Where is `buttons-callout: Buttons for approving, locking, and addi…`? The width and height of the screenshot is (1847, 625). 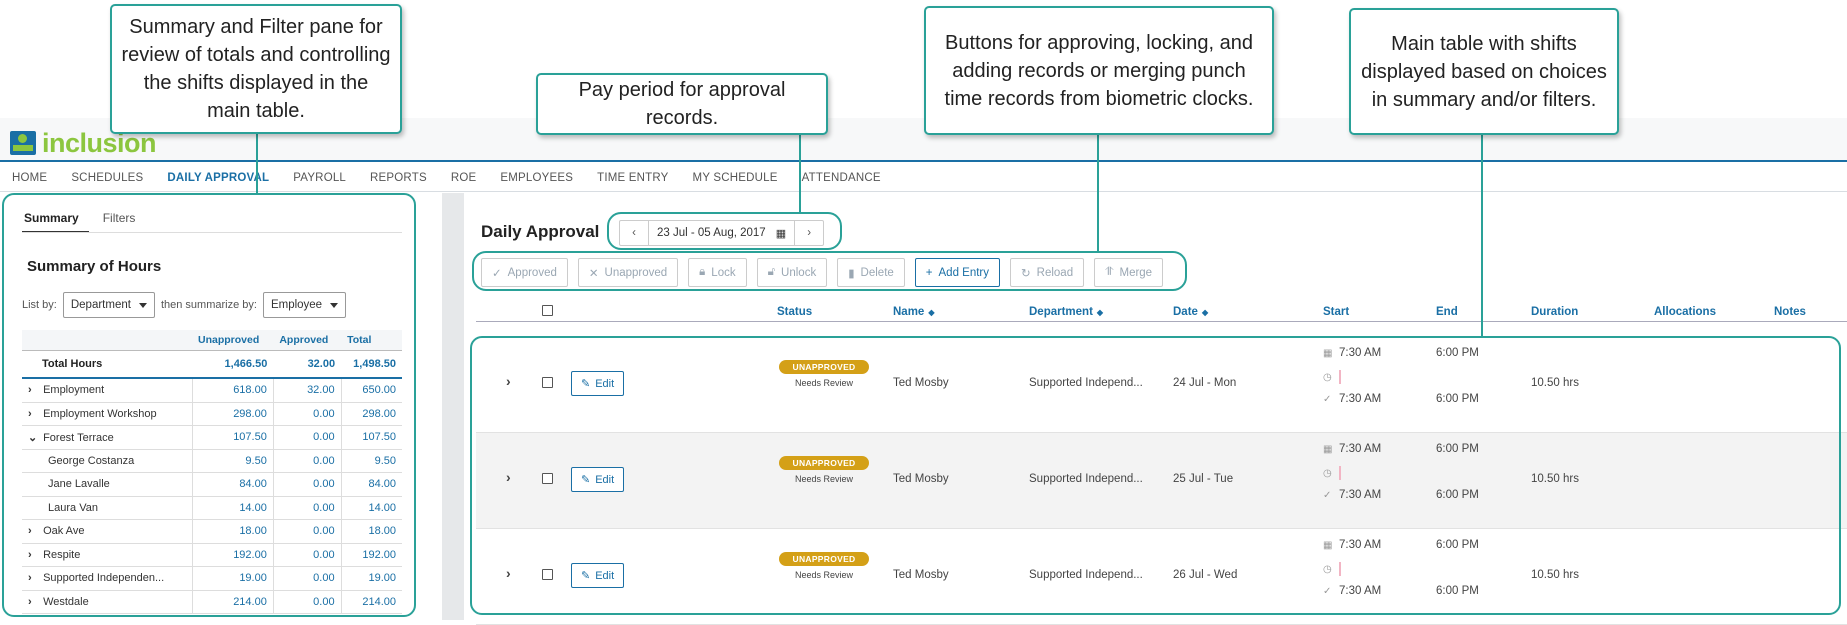 buttons-callout: Buttons for approving, locking, and addi… is located at coordinates (1099, 70).